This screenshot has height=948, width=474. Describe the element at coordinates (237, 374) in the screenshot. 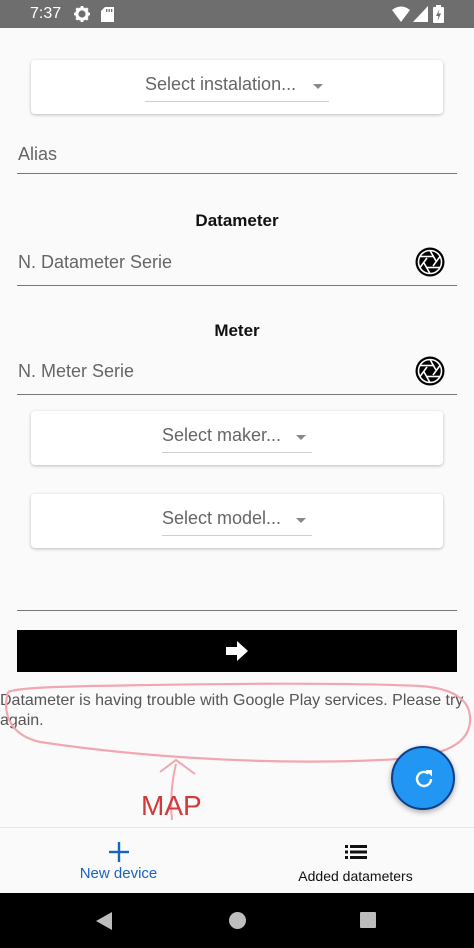

I see `meter-serie-field: N. Meter Serie` at that location.